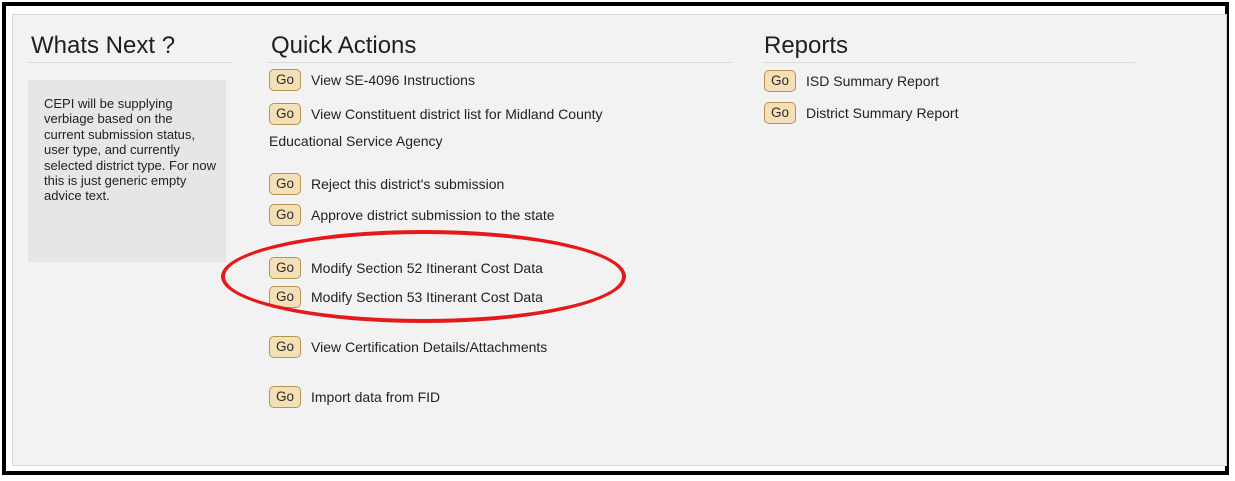 This screenshot has width=1235, height=481. Describe the element at coordinates (429, 347) in the screenshot. I see `action-label: View Certification Details/Attachments` at that location.